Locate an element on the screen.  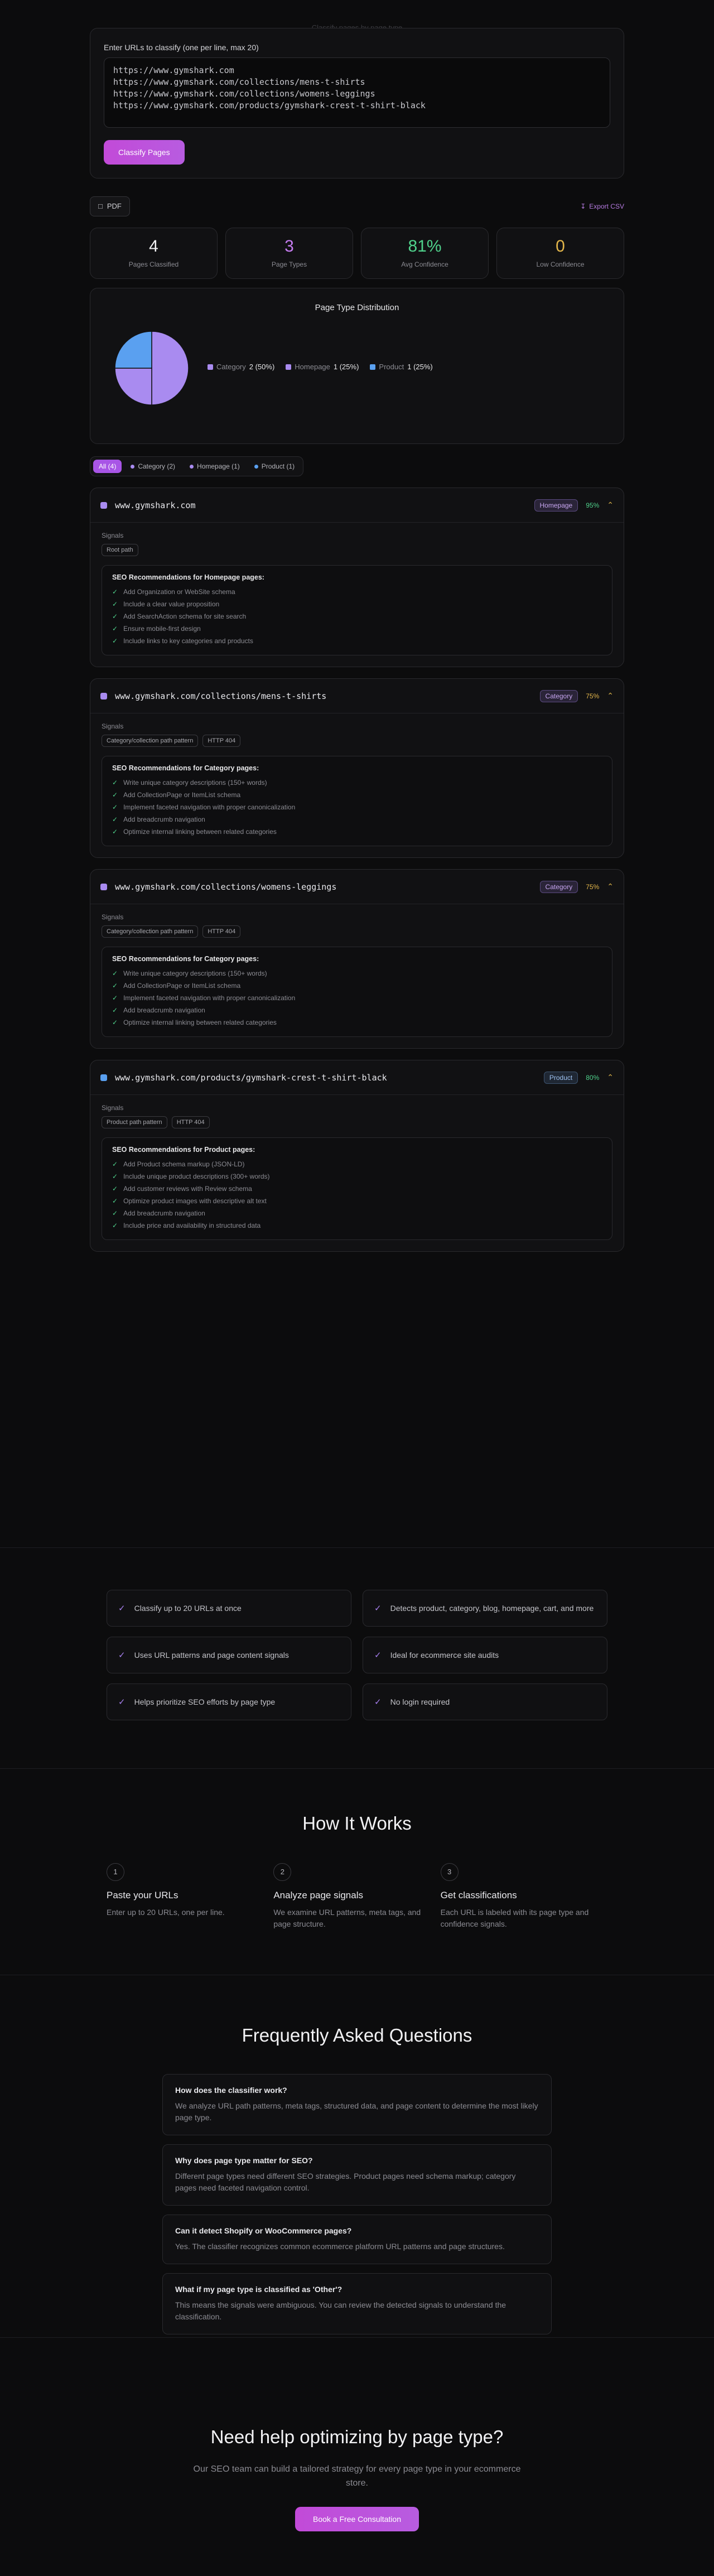
legend-item: Product 1 (25%) is located at coordinates (402, 367).